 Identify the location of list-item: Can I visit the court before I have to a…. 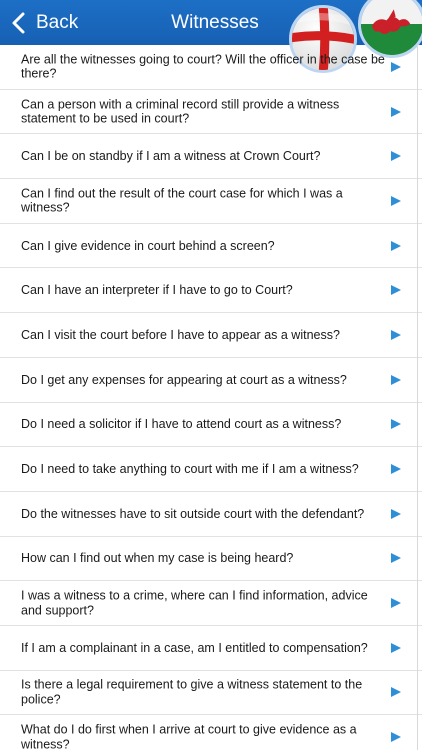
(211, 335).